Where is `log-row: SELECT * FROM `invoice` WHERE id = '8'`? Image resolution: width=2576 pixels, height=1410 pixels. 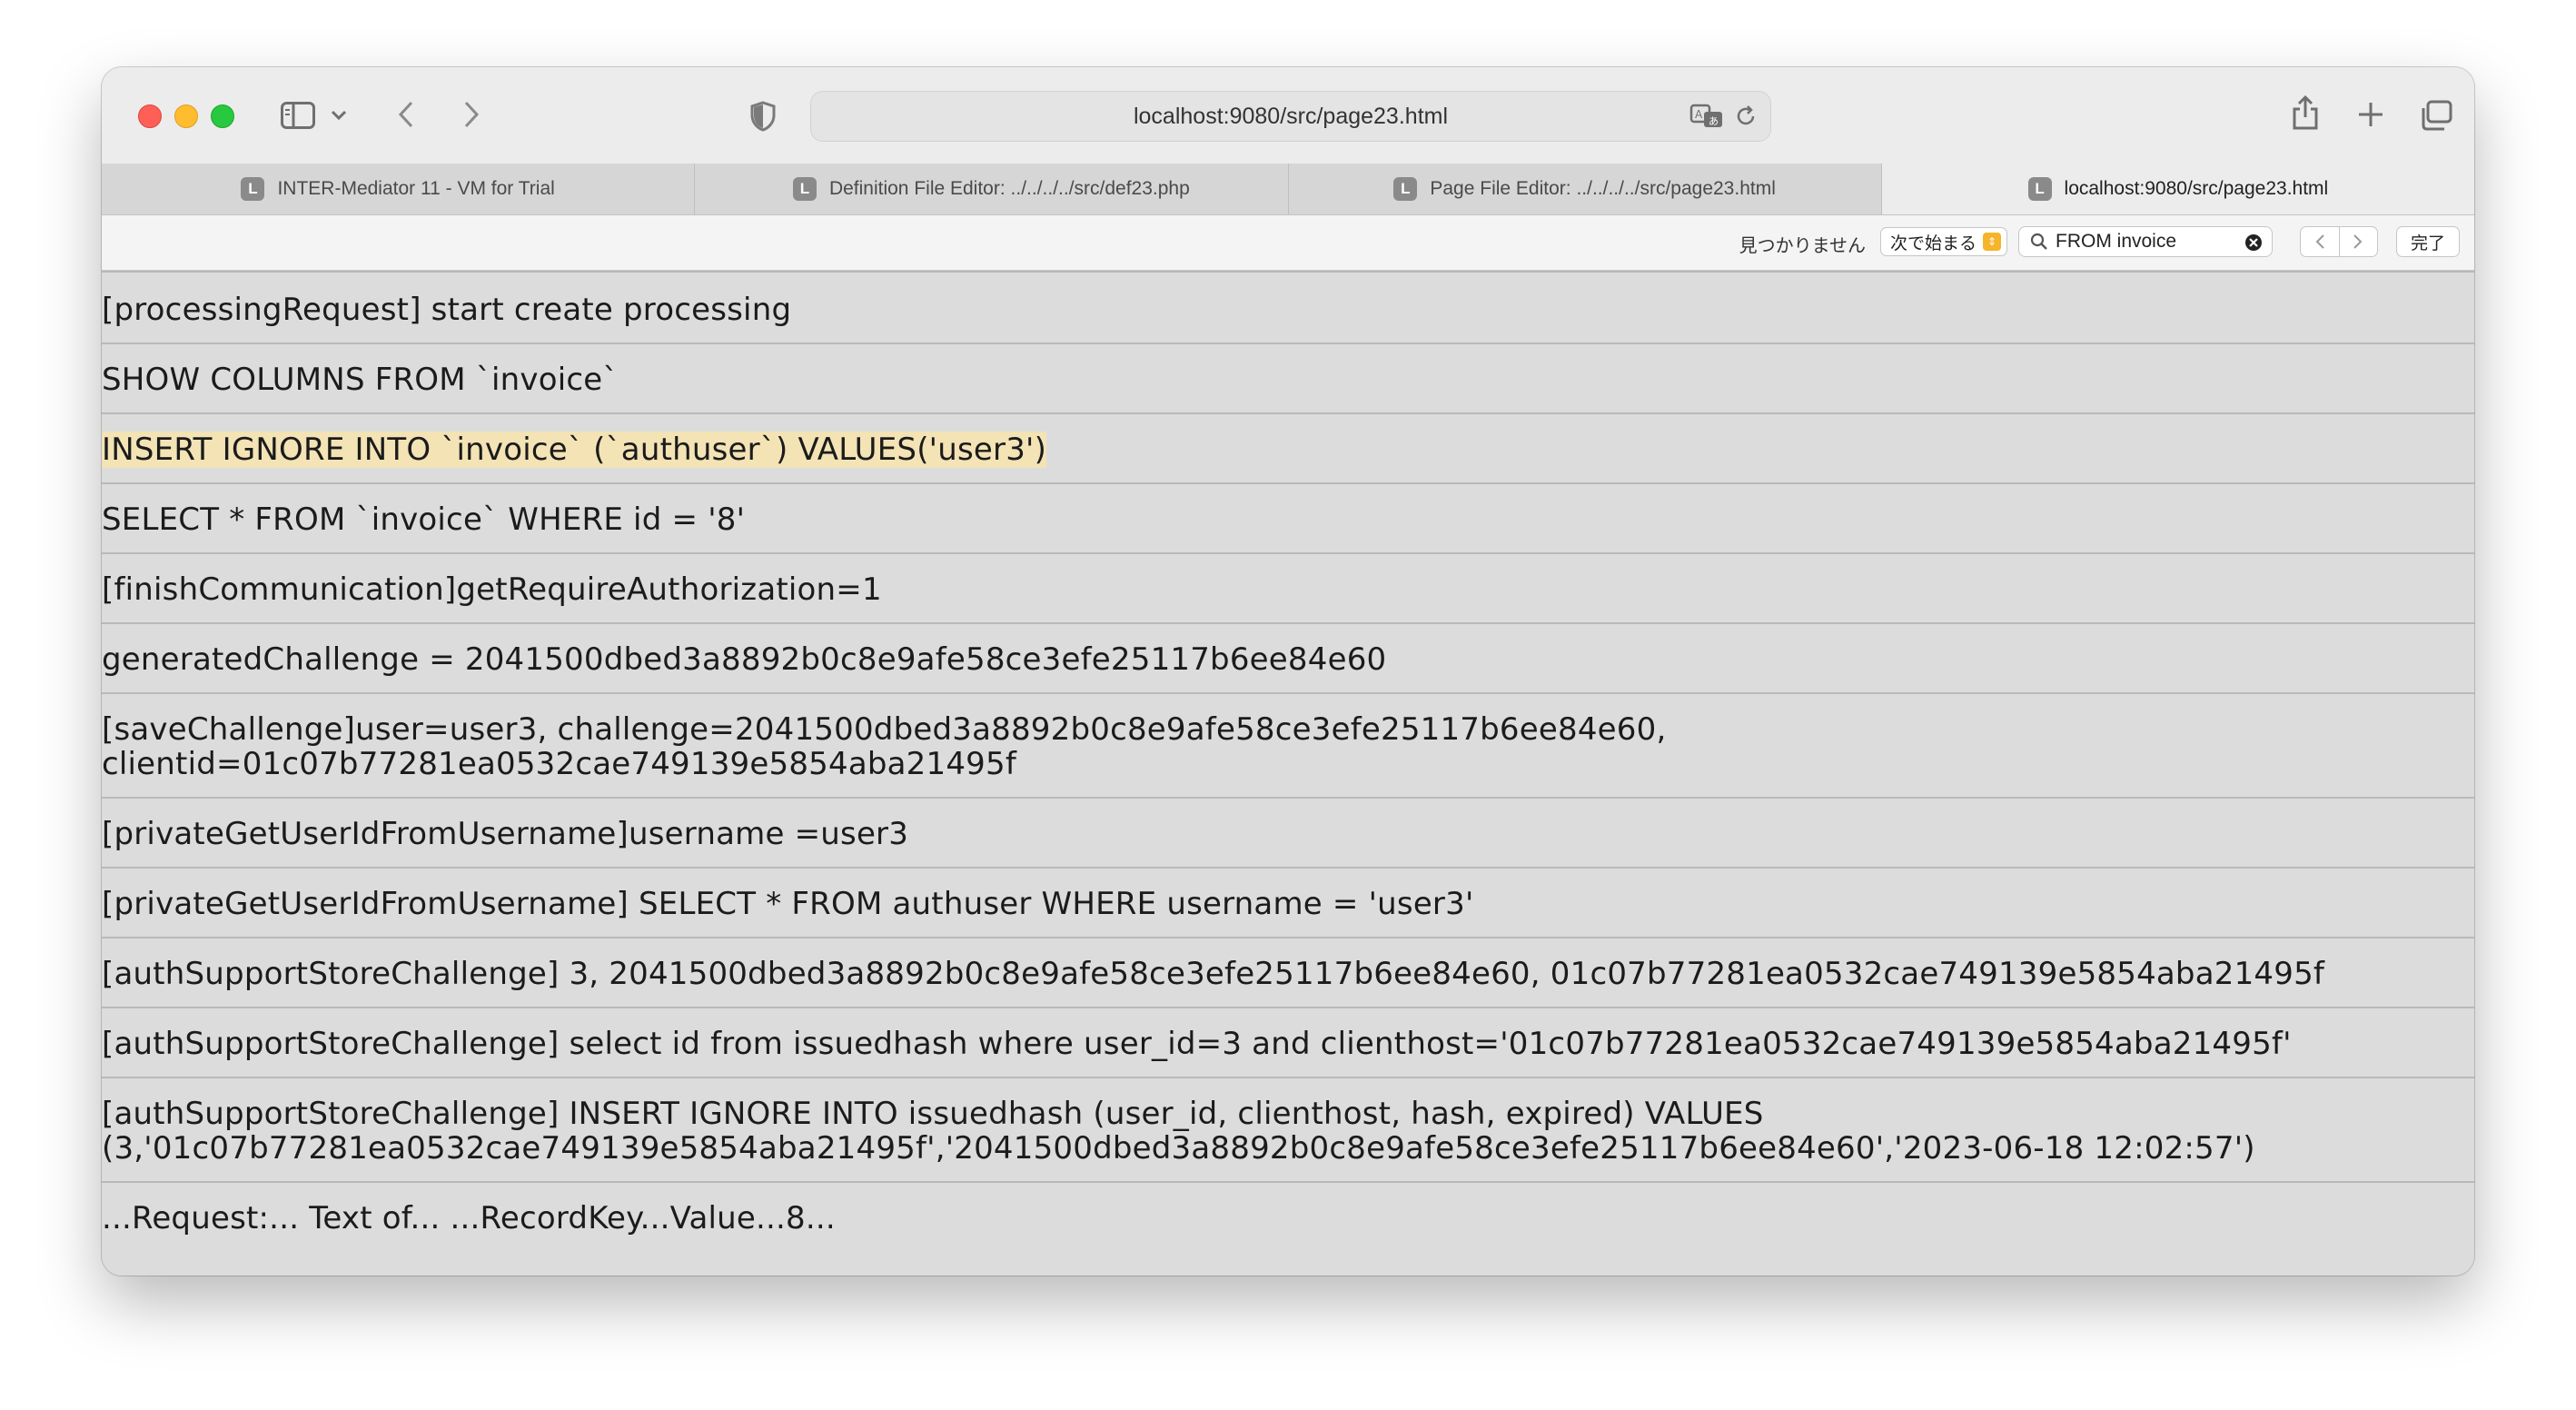
log-row: SELECT * FROM `invoice` WHERE id = '8' is located at coordinates (1288, 517).